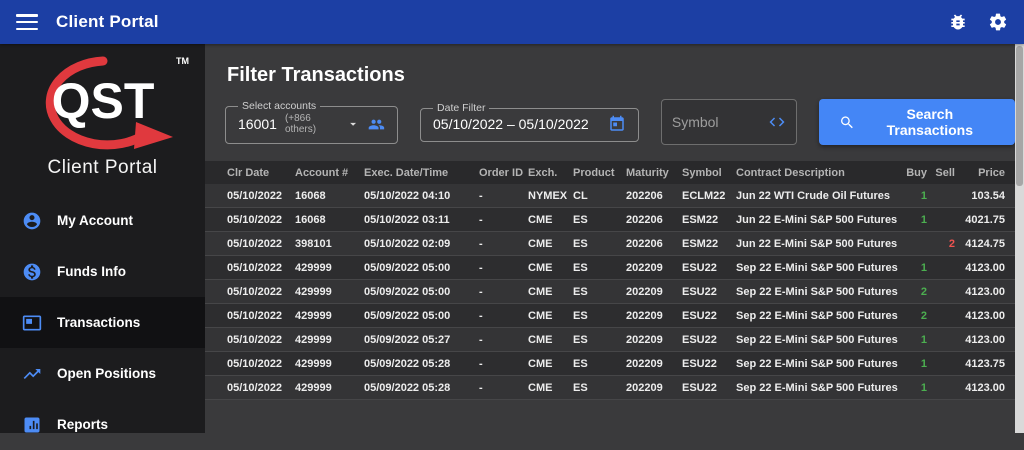 The image size is (1024, 450). What do you see at coordinates (32, 271) in the screenshot?
I see `funds-icon` at bounding box center [32, 271].